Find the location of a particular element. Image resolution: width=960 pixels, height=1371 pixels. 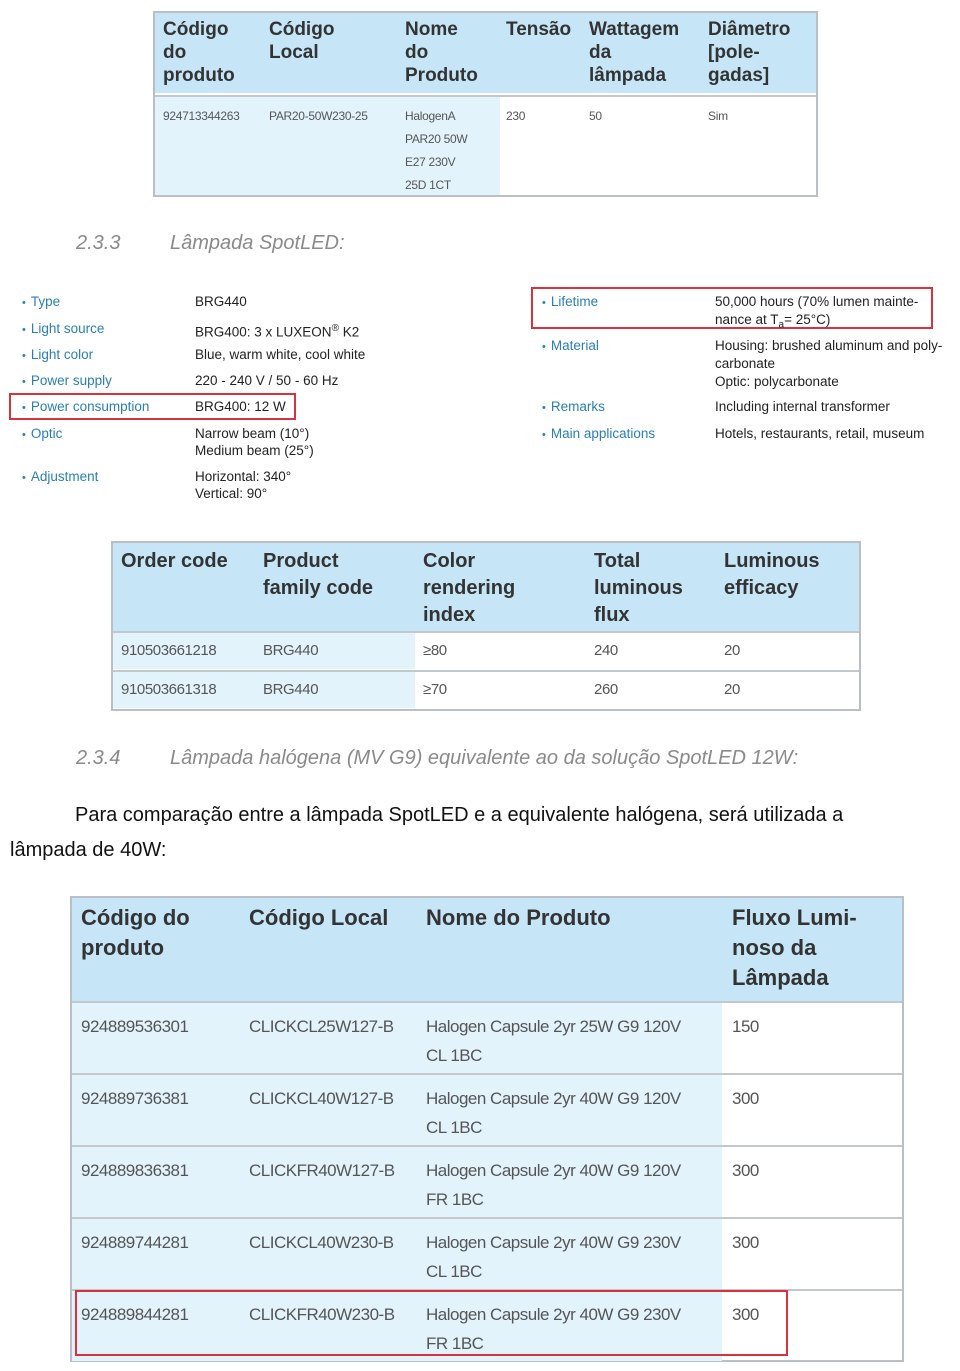

header-tensao: Tensão is located at coordinates (538, 29).